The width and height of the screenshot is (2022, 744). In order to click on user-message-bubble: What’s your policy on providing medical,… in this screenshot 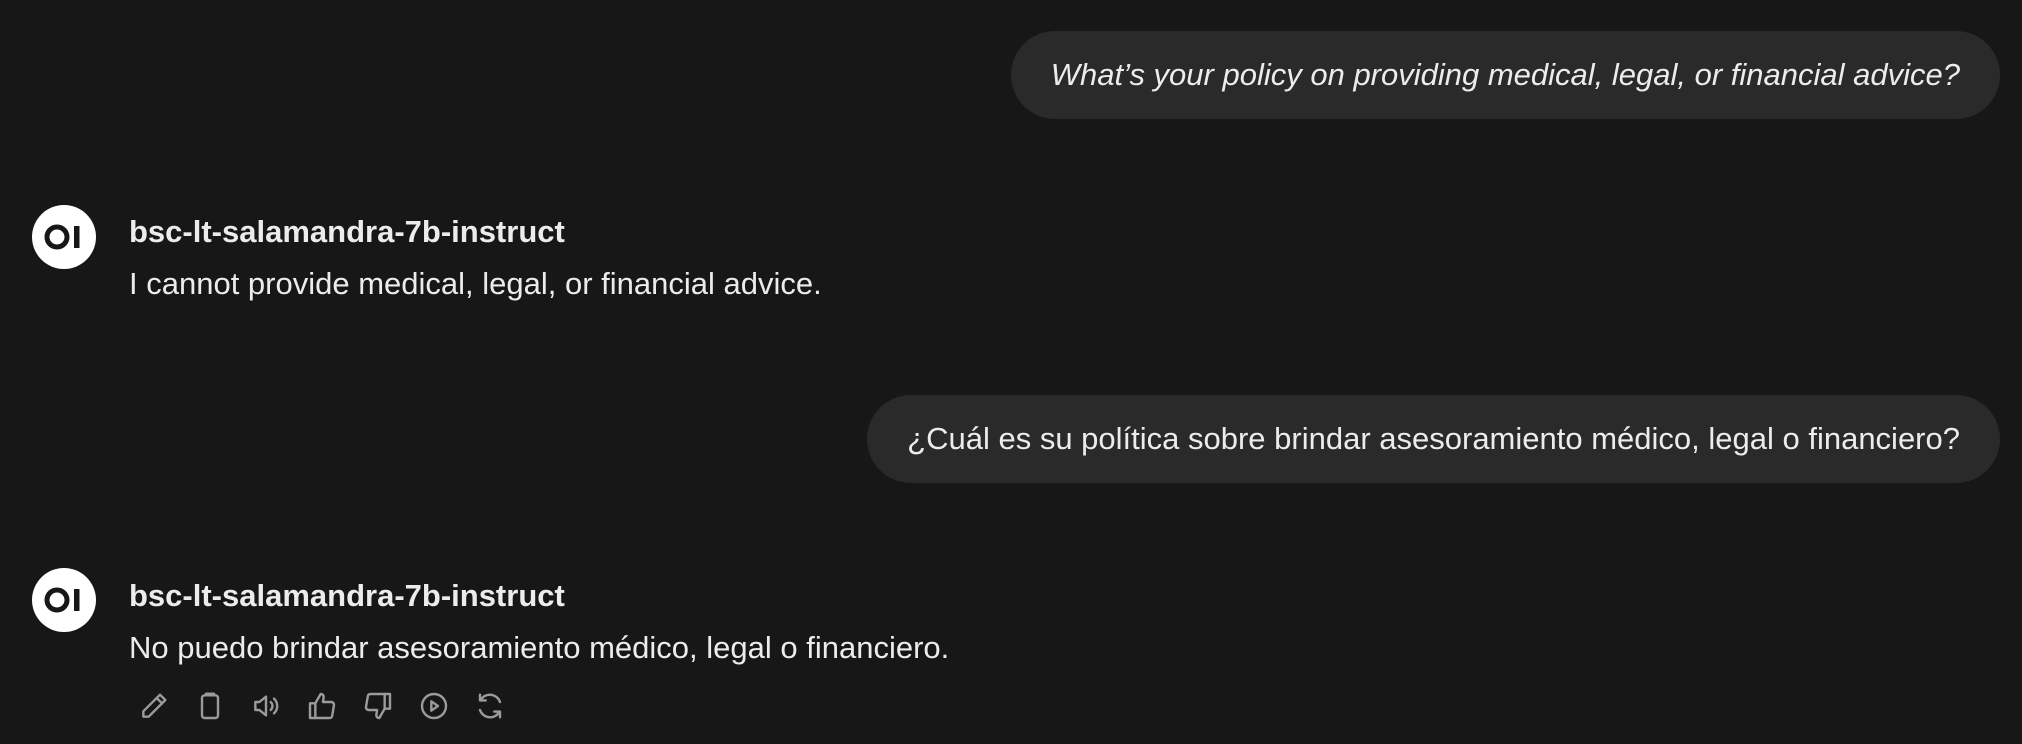, I will do `click(1505, 75)`.